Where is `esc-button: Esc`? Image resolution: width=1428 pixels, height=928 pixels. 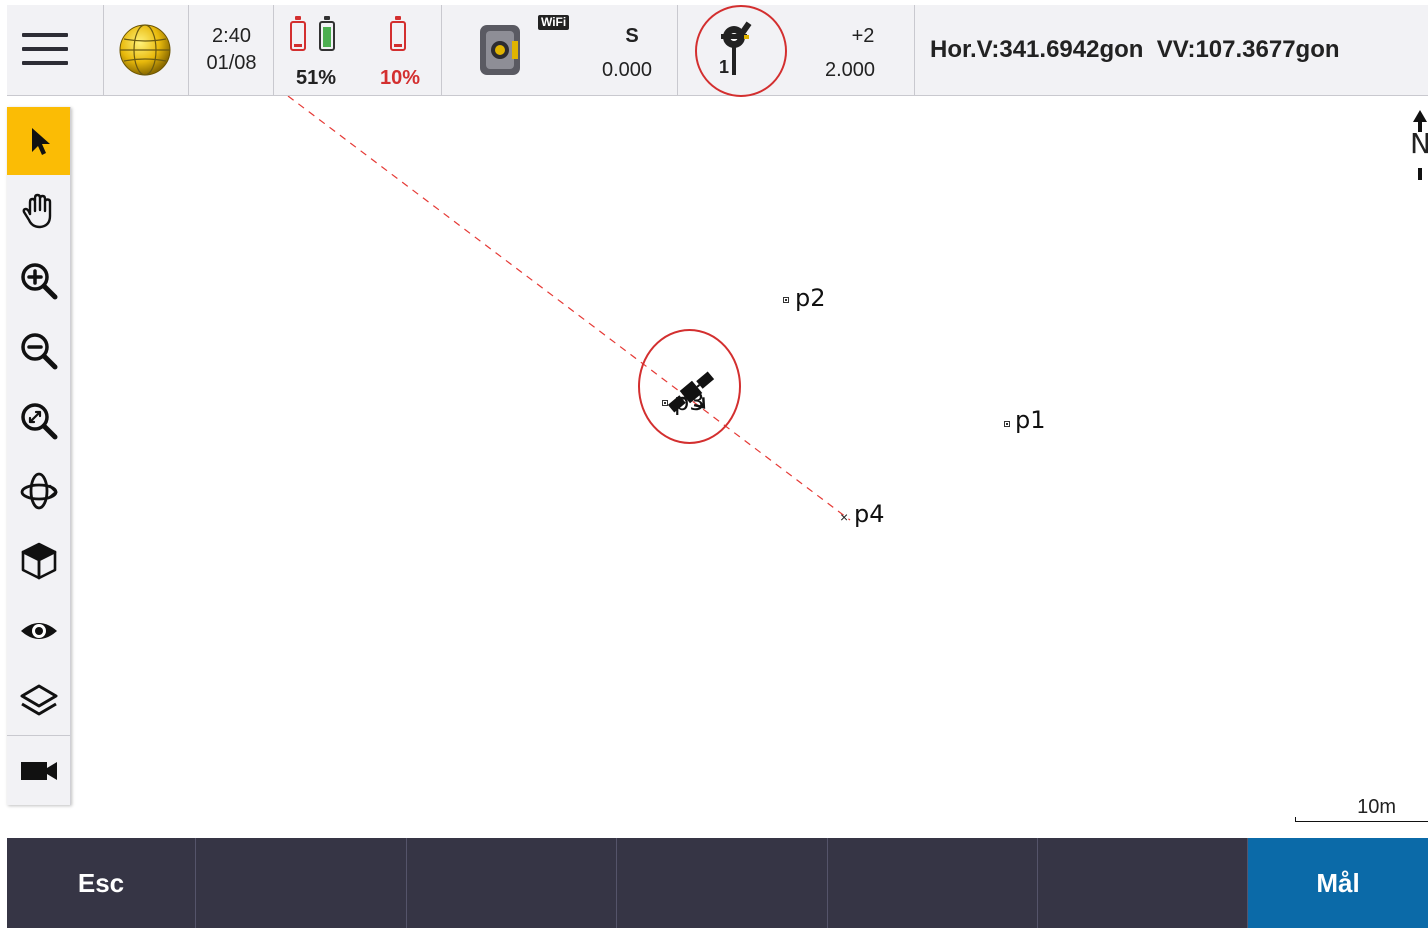
esc-button: Esc is located at coordinates (101, 883).